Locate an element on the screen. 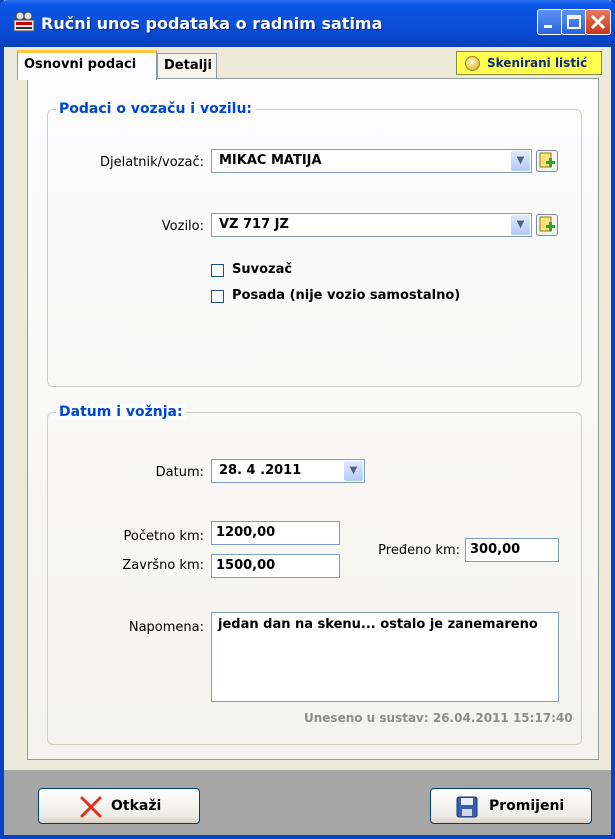 The height and width of the screenshot is (839, 615). vehicle-value: VZ 717 JZ is located at coordinates (254, 224).